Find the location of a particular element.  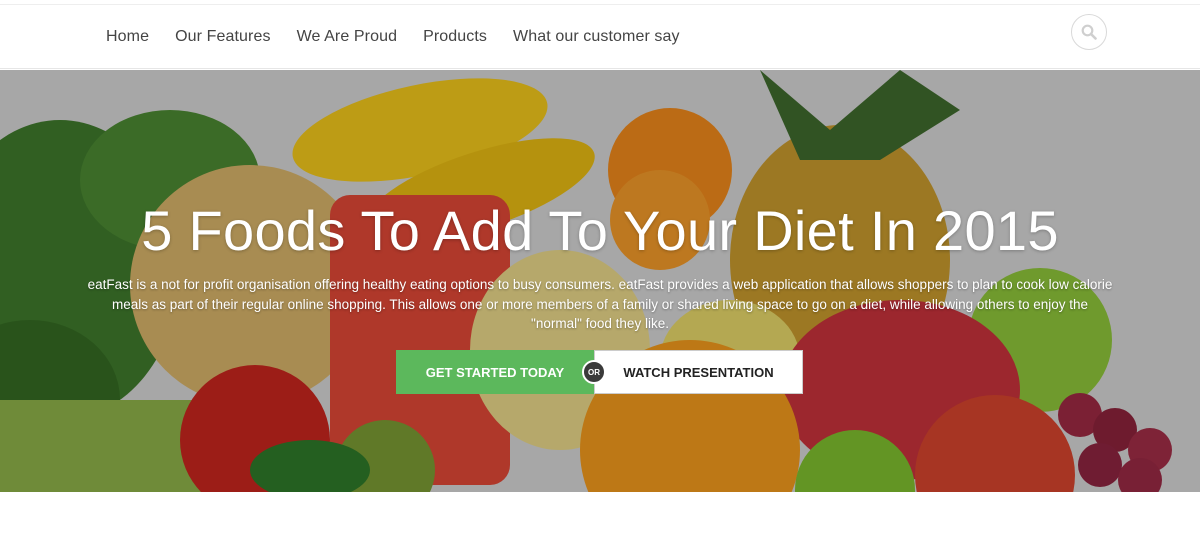

nav-item-we-are-proud: We Are Proud is located at coordinates (347, 37).